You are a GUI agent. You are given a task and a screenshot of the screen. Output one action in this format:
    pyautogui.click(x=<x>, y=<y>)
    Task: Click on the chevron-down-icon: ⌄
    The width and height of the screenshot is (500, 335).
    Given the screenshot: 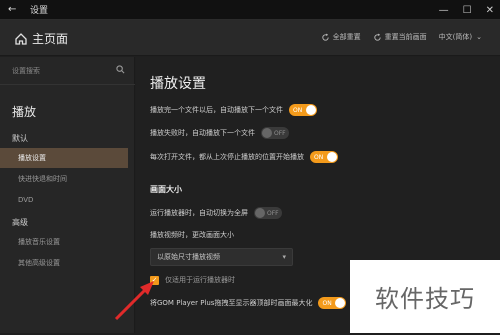 What is the action you would take?
    pyautogui.click(x=479, y=37)
    